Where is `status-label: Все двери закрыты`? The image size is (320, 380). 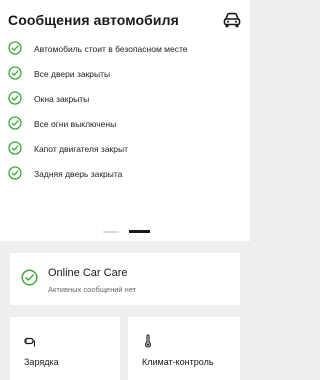
status-label: Все двери закрыты is located at coordinates (72, 73).